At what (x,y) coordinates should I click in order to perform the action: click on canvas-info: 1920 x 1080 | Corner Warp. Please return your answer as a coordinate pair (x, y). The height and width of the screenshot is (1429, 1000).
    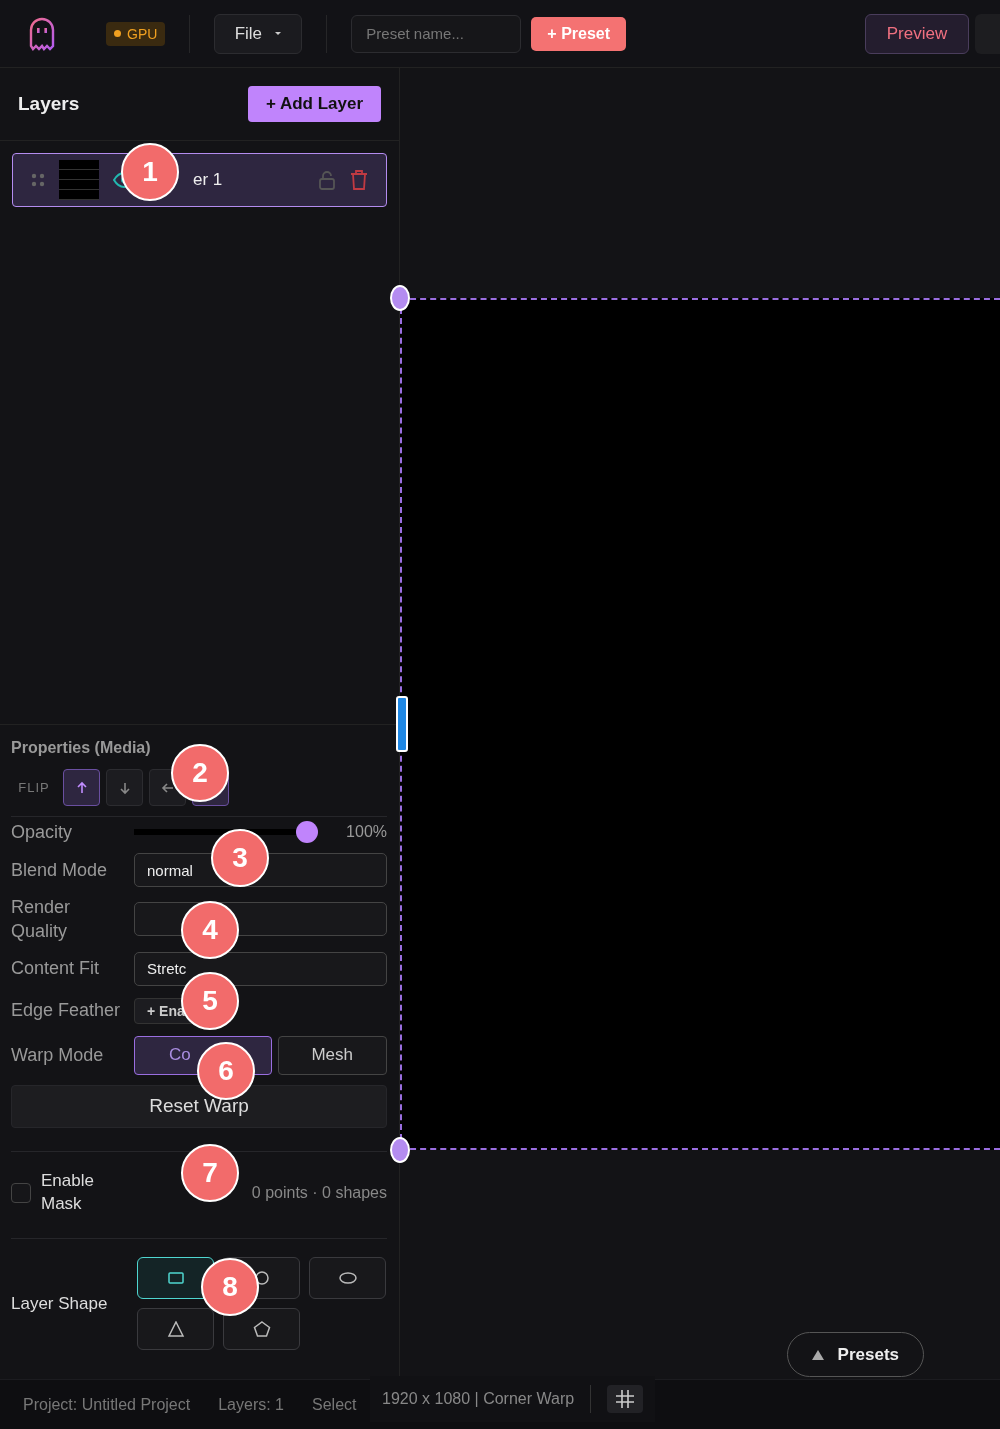
    Looking at the image, I should click on (478, 1399).